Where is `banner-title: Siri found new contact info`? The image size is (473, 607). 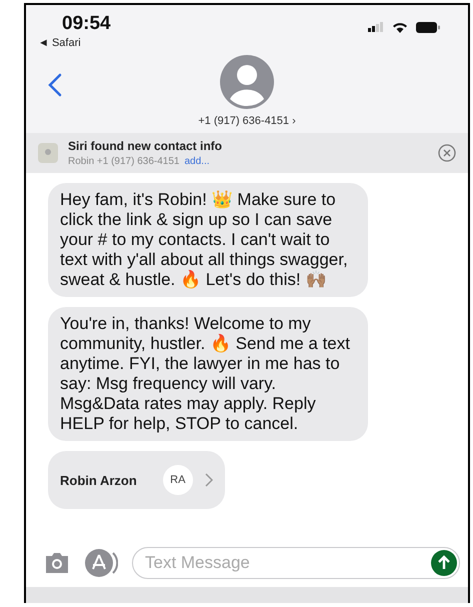
banner-title: Siri found new contact info is located at coordinates (145, 146).